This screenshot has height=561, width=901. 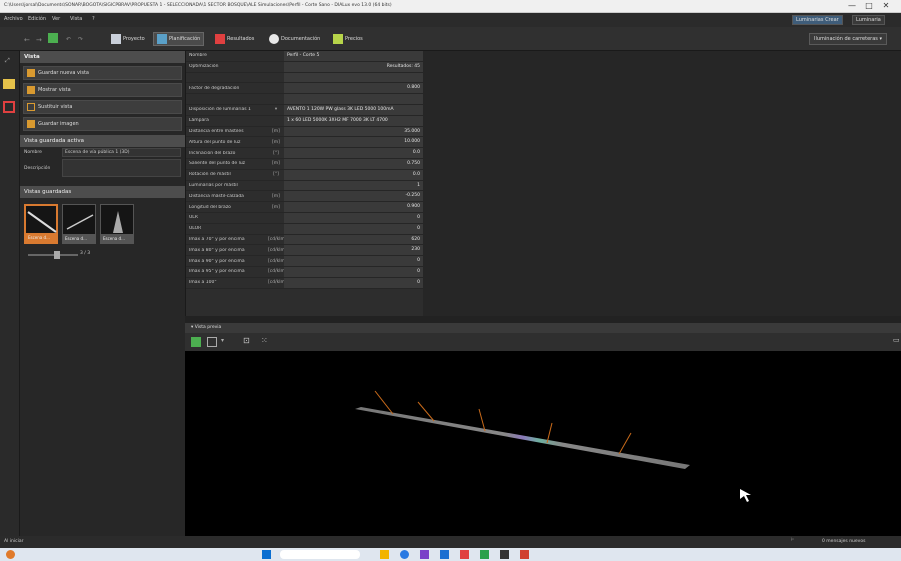 I want to click on dialux-icon, so click(x=524, y=554).